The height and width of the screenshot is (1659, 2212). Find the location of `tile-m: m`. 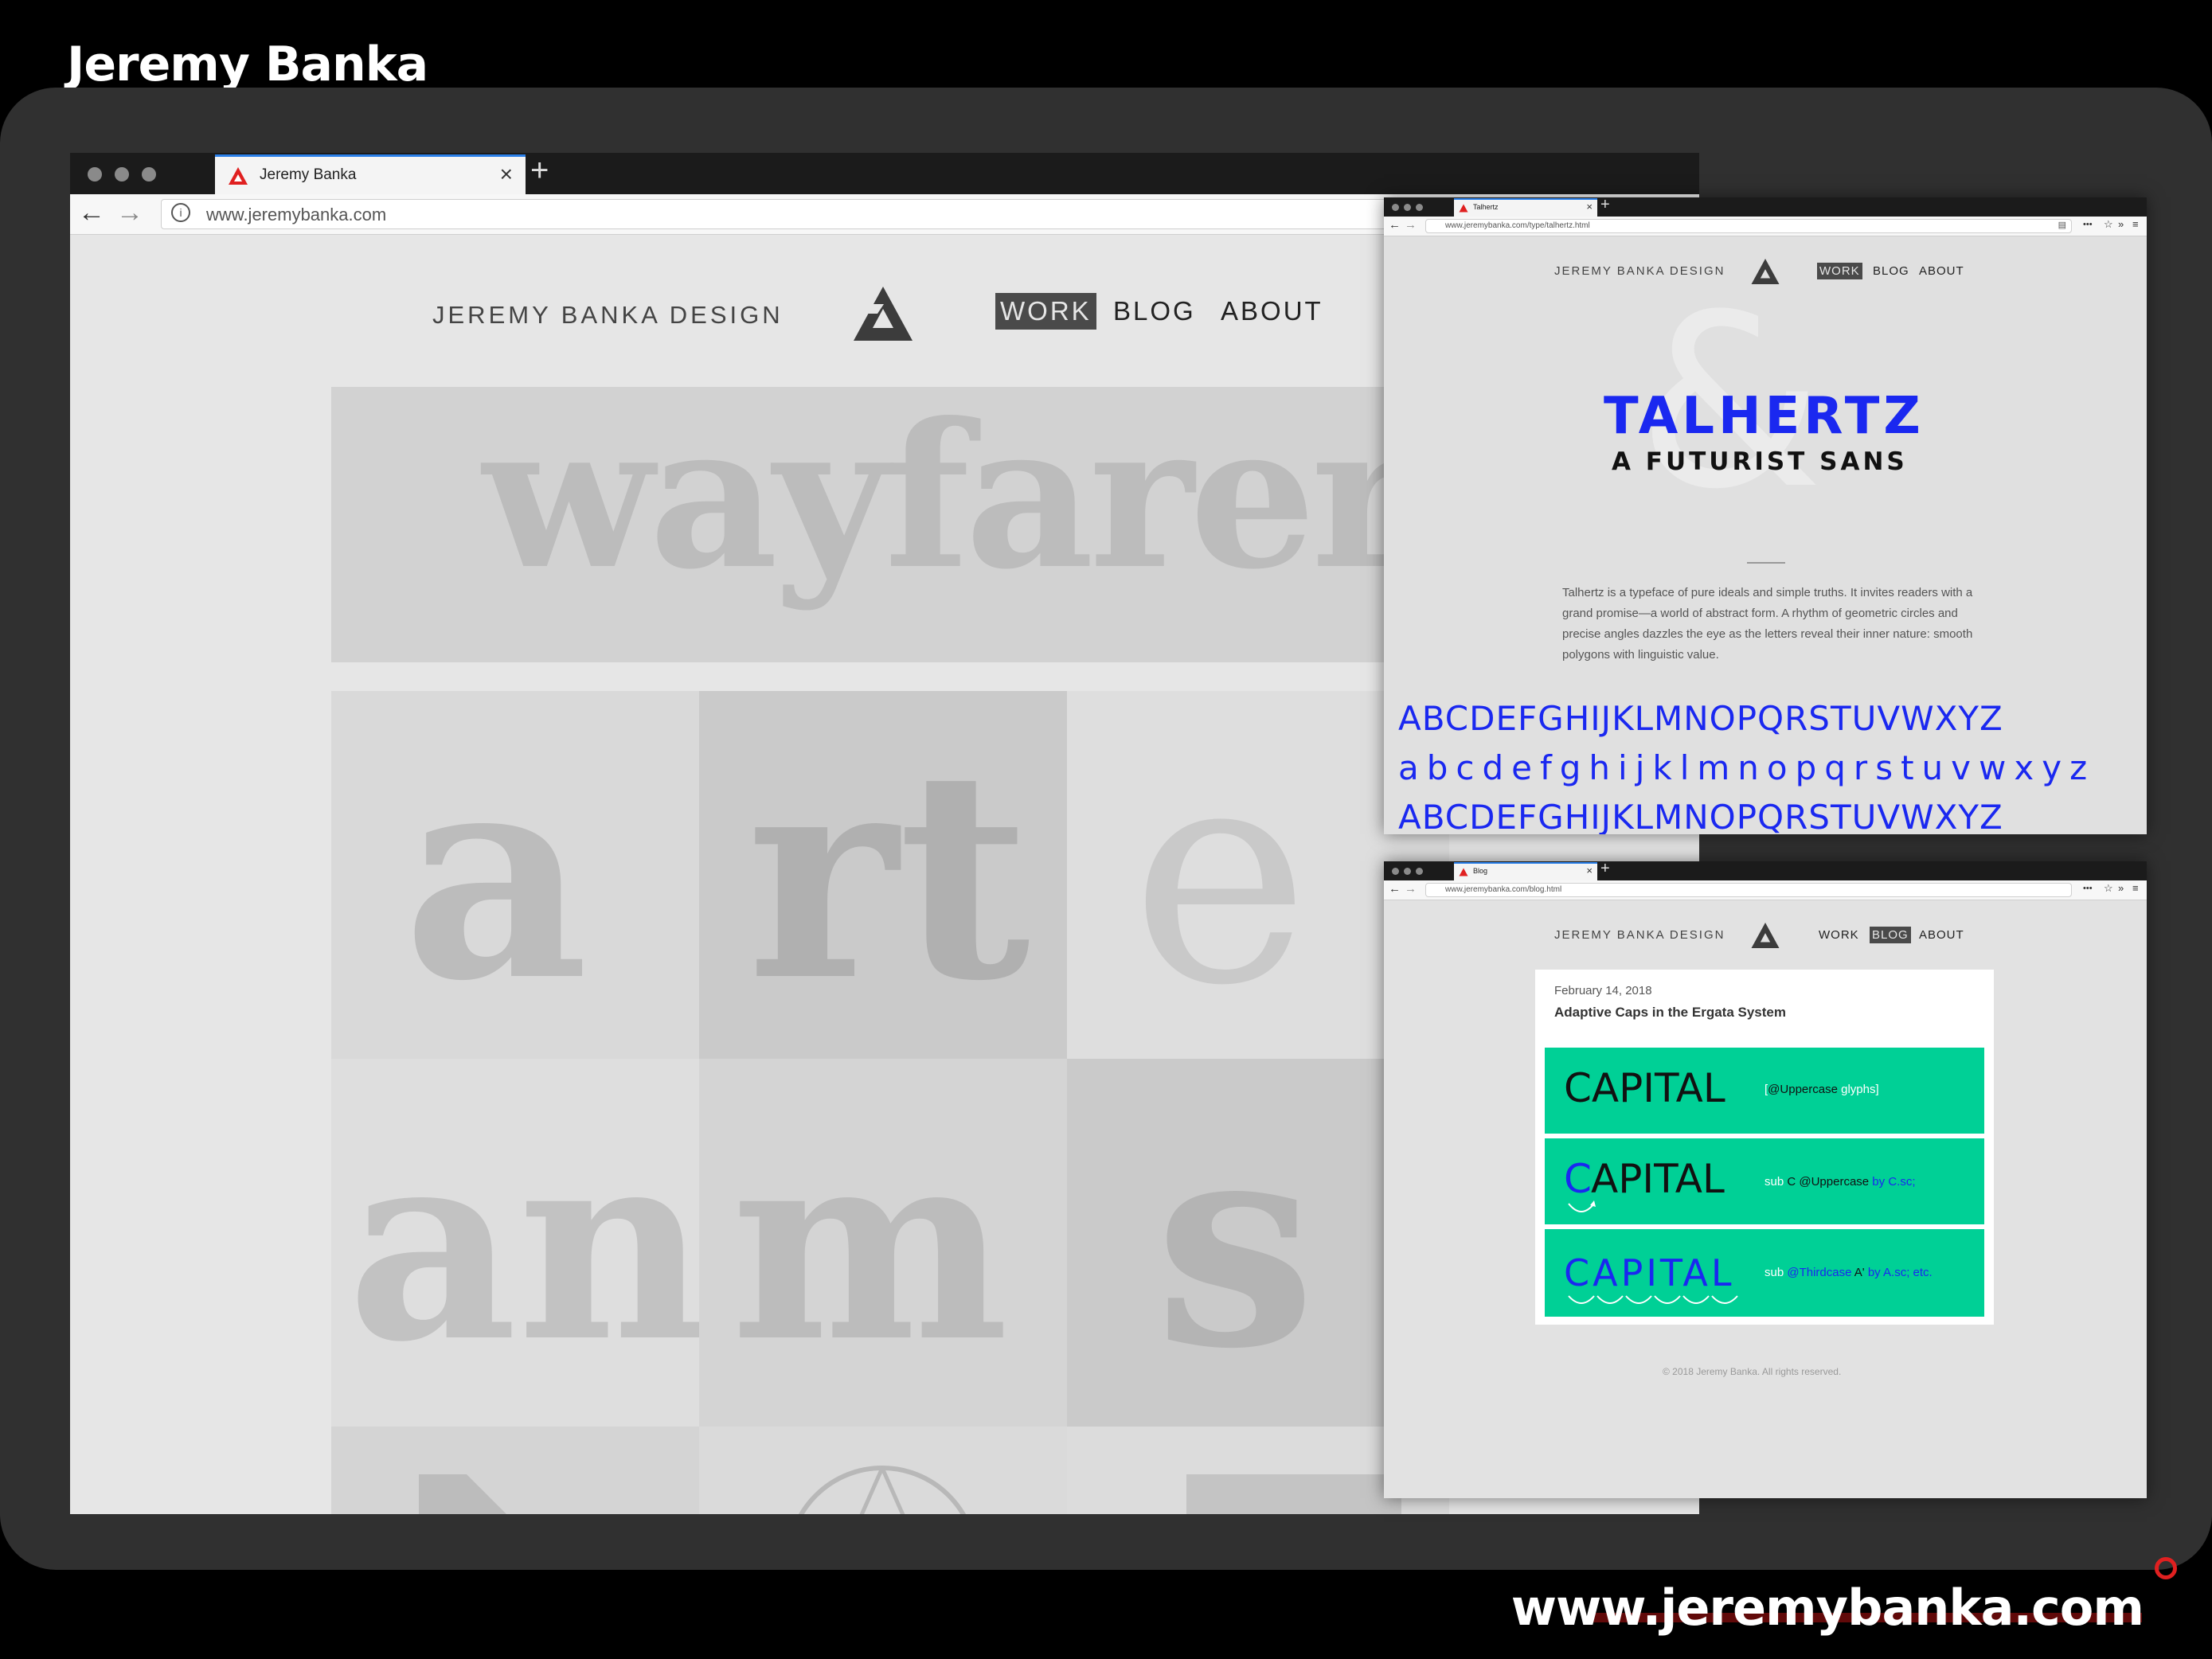

tile-m: m is located at coordinates (883, 1243).